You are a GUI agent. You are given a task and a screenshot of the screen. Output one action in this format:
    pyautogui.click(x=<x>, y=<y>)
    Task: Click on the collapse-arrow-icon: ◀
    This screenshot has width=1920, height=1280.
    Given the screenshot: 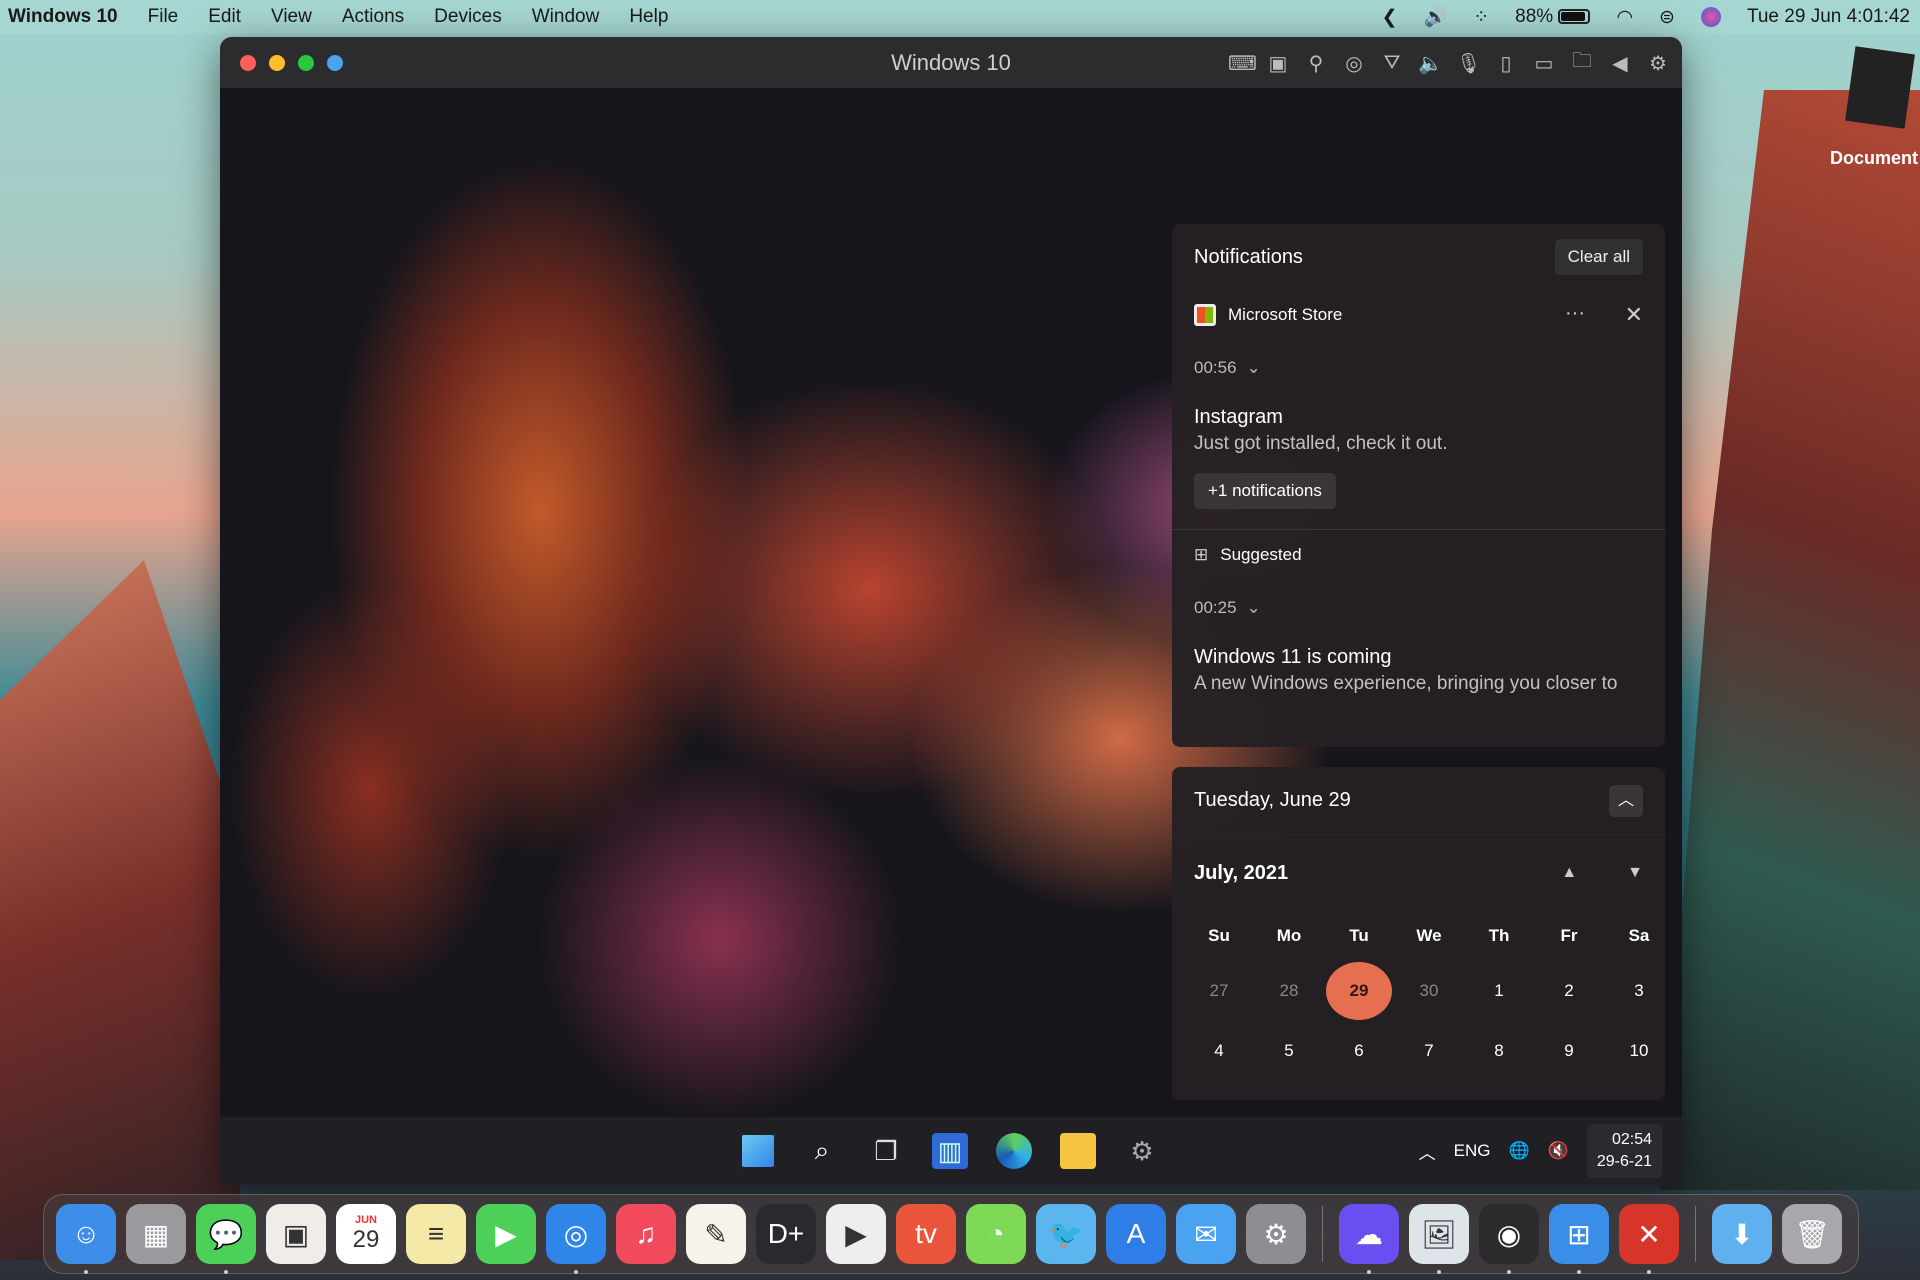 What is the action you would take?
    pyautogui.click(x=1620, y=63)
    